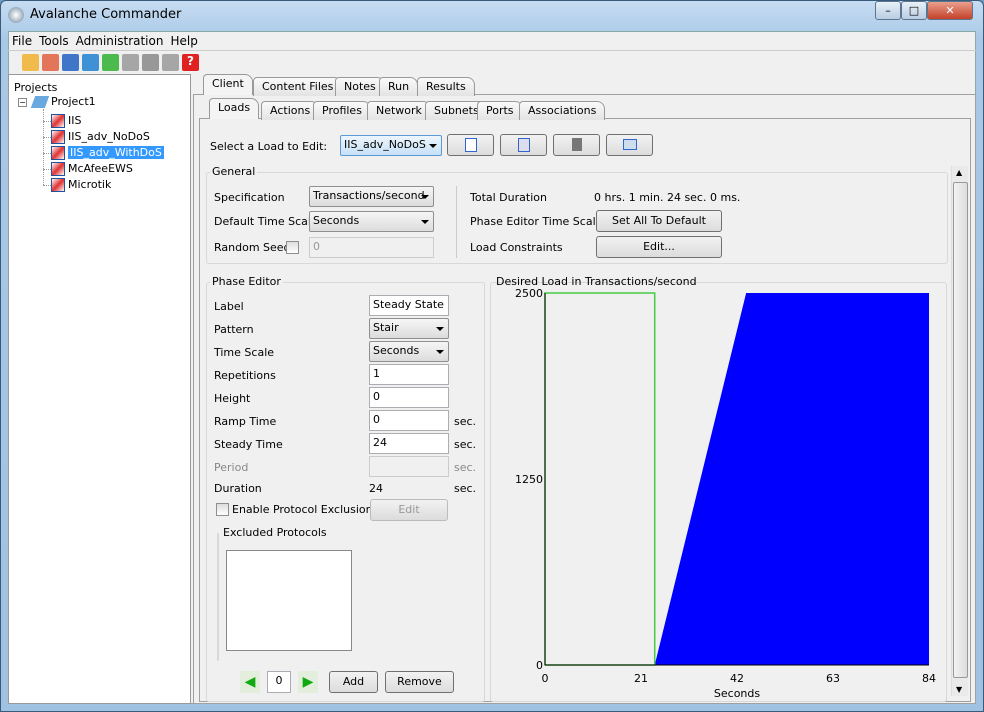 The width and height of the screenshot is (984, 712). What do you see at coordinates (360, 86) in the screenshot?
I see `tab-notes: Notes` at bounding box center [360, 86].